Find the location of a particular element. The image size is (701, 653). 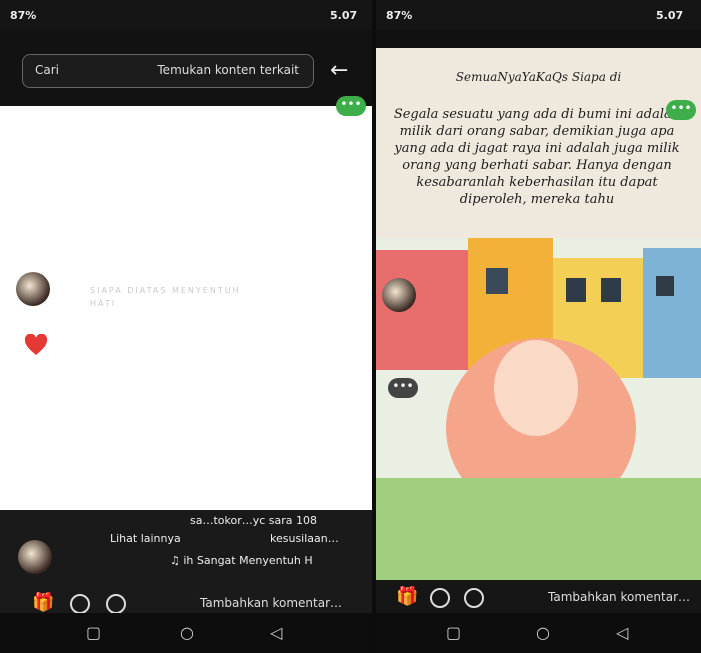

username-line: sa…tokor…yc sara 108 is located at coordinates (254, 520).